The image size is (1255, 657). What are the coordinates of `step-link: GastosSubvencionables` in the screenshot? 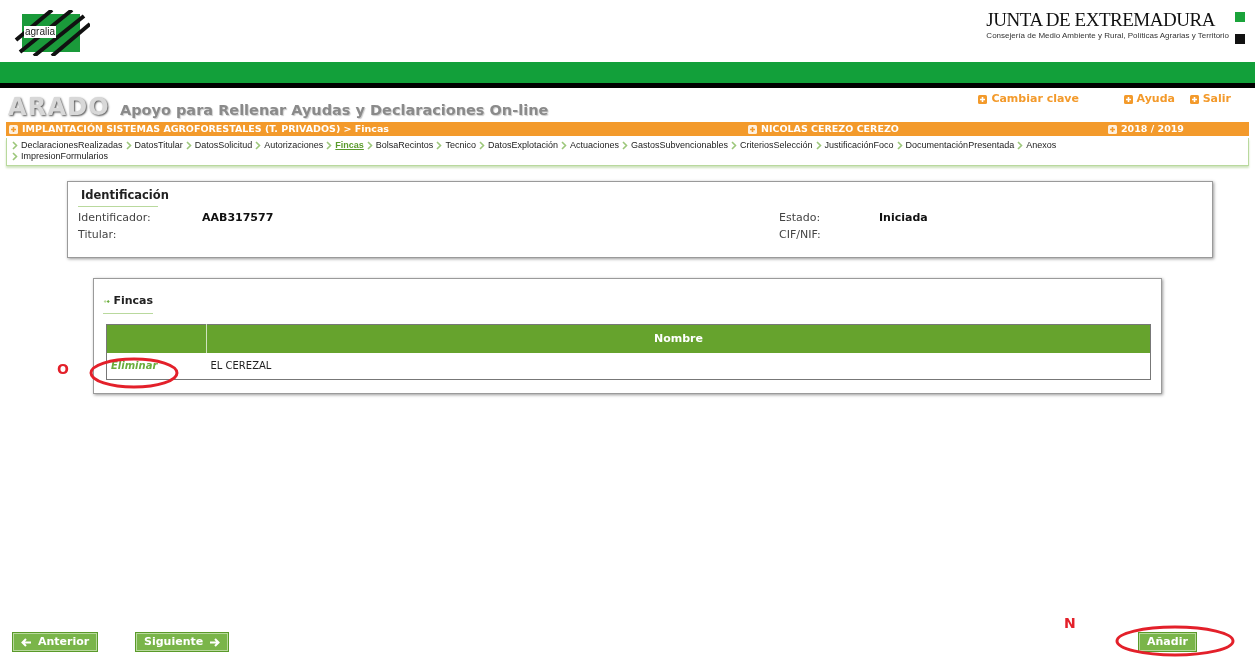 It's located at (679, 145).